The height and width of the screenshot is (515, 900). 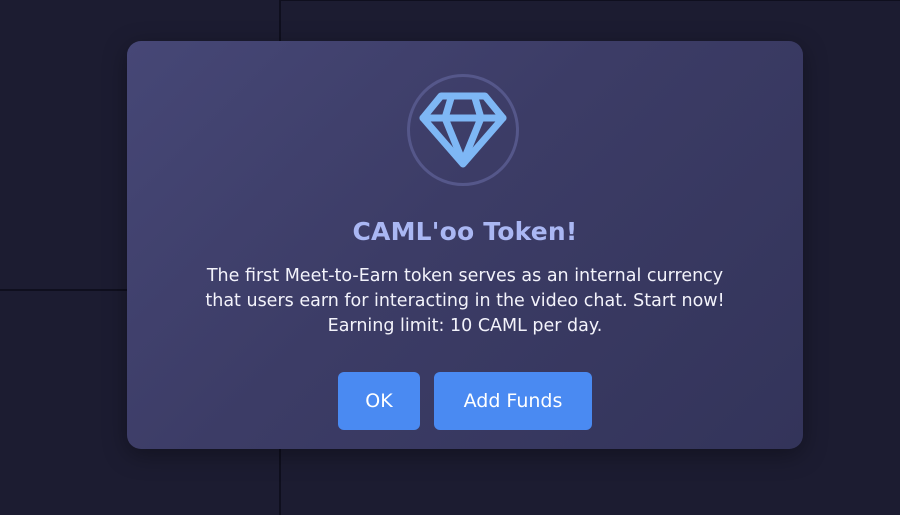 I want to click on grid-divider, so click(x=590, y=0).